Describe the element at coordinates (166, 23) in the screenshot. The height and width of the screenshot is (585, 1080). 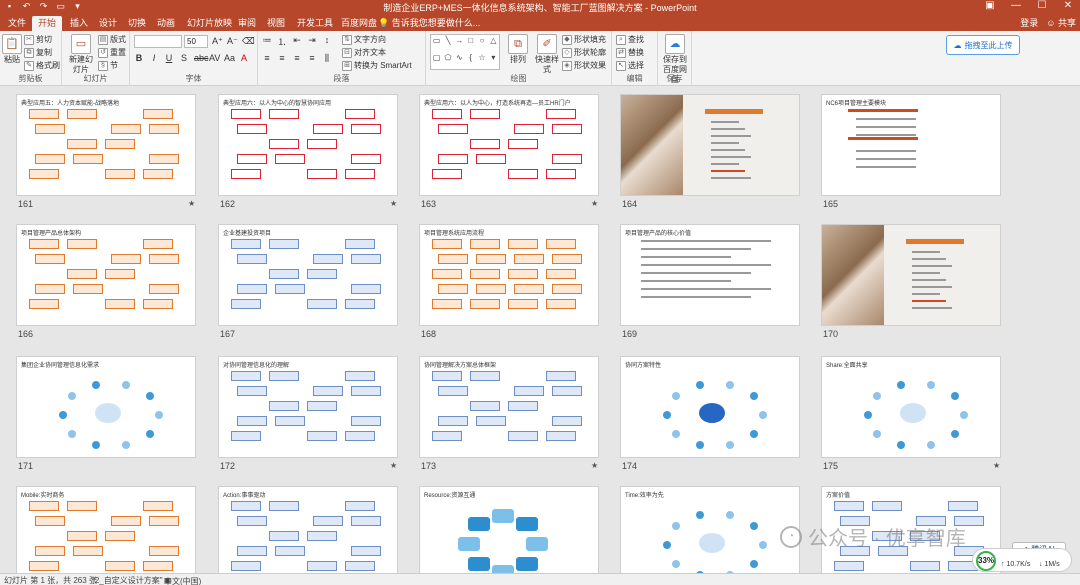
I see `tab-animations: 动画` at that location.